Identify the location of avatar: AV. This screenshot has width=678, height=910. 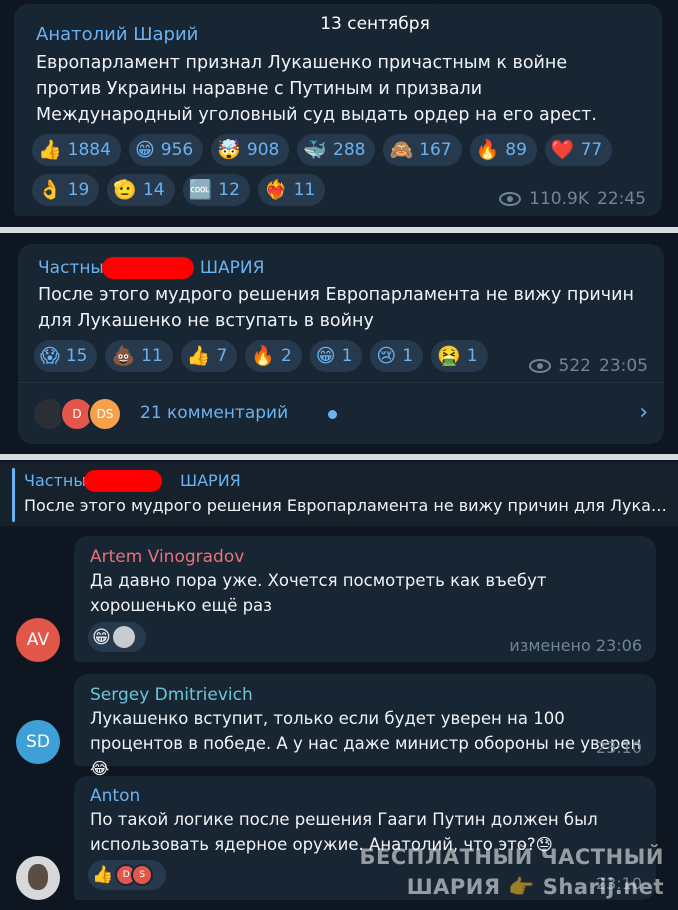
(38, 640).